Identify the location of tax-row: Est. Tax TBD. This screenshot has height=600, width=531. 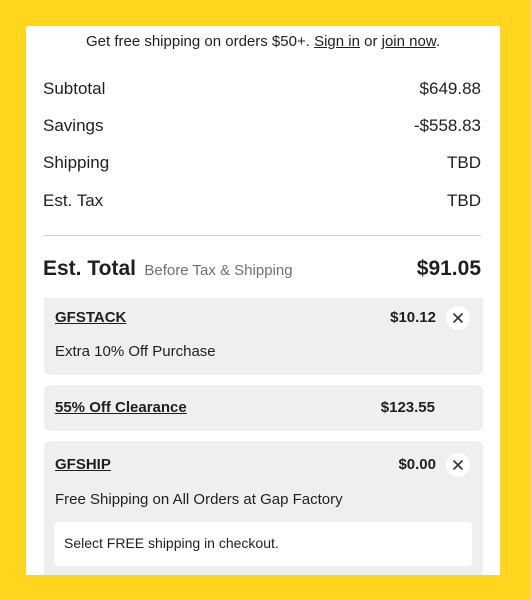
(262, 201).